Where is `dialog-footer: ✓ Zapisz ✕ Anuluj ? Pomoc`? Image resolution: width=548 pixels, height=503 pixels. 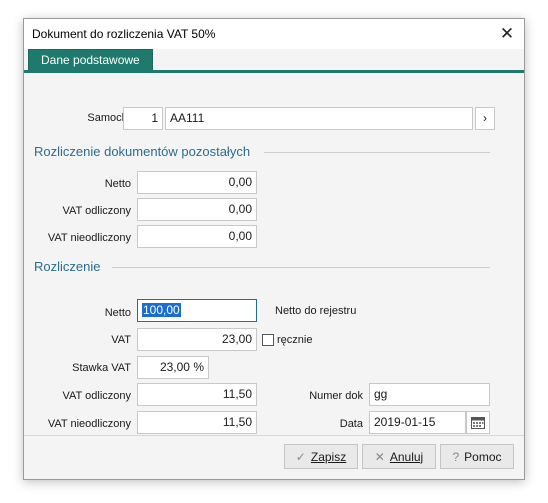
dialog-footer: ✓ Zapisz ✕ Anuluj ? Pomoc is located at coordinates (274, 457).